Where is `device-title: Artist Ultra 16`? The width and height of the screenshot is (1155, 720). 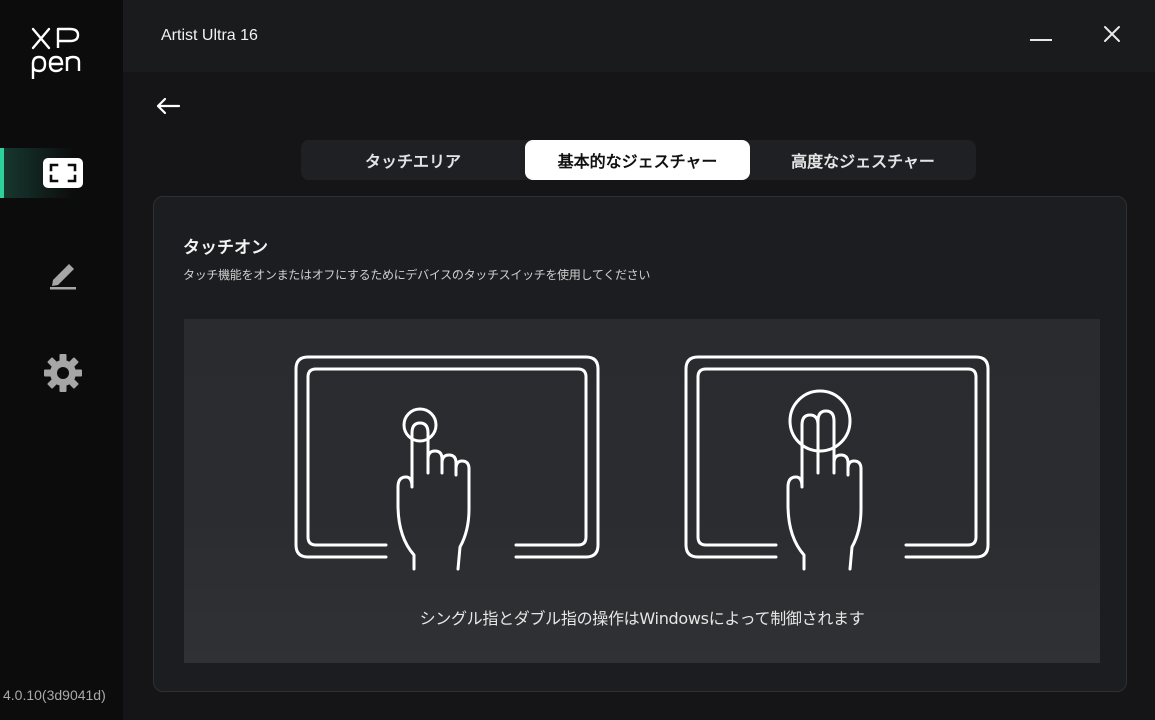 device-title: Artist Ultra 16 is located at coordinates (209, 35).